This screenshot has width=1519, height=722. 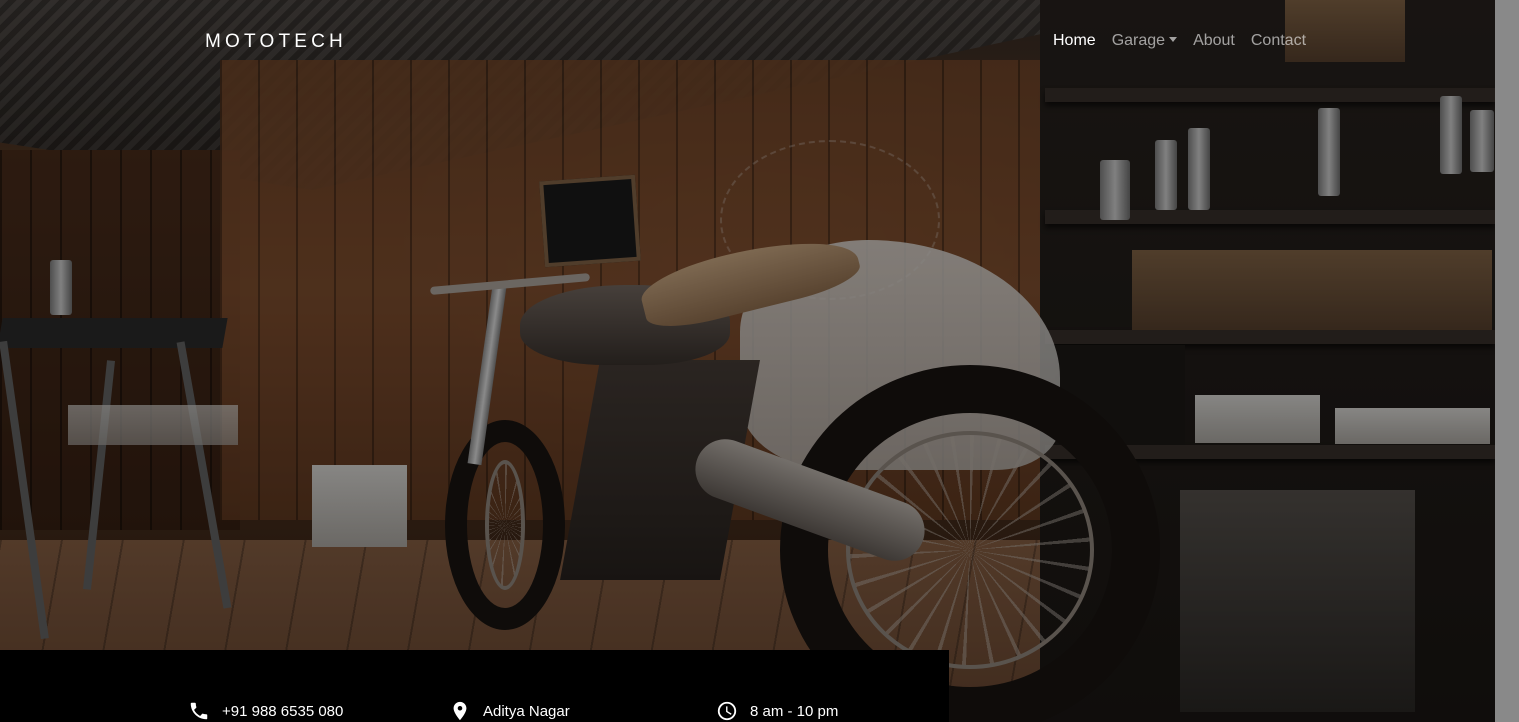 I want to click on clock-icon, so click(x=727, y=711).